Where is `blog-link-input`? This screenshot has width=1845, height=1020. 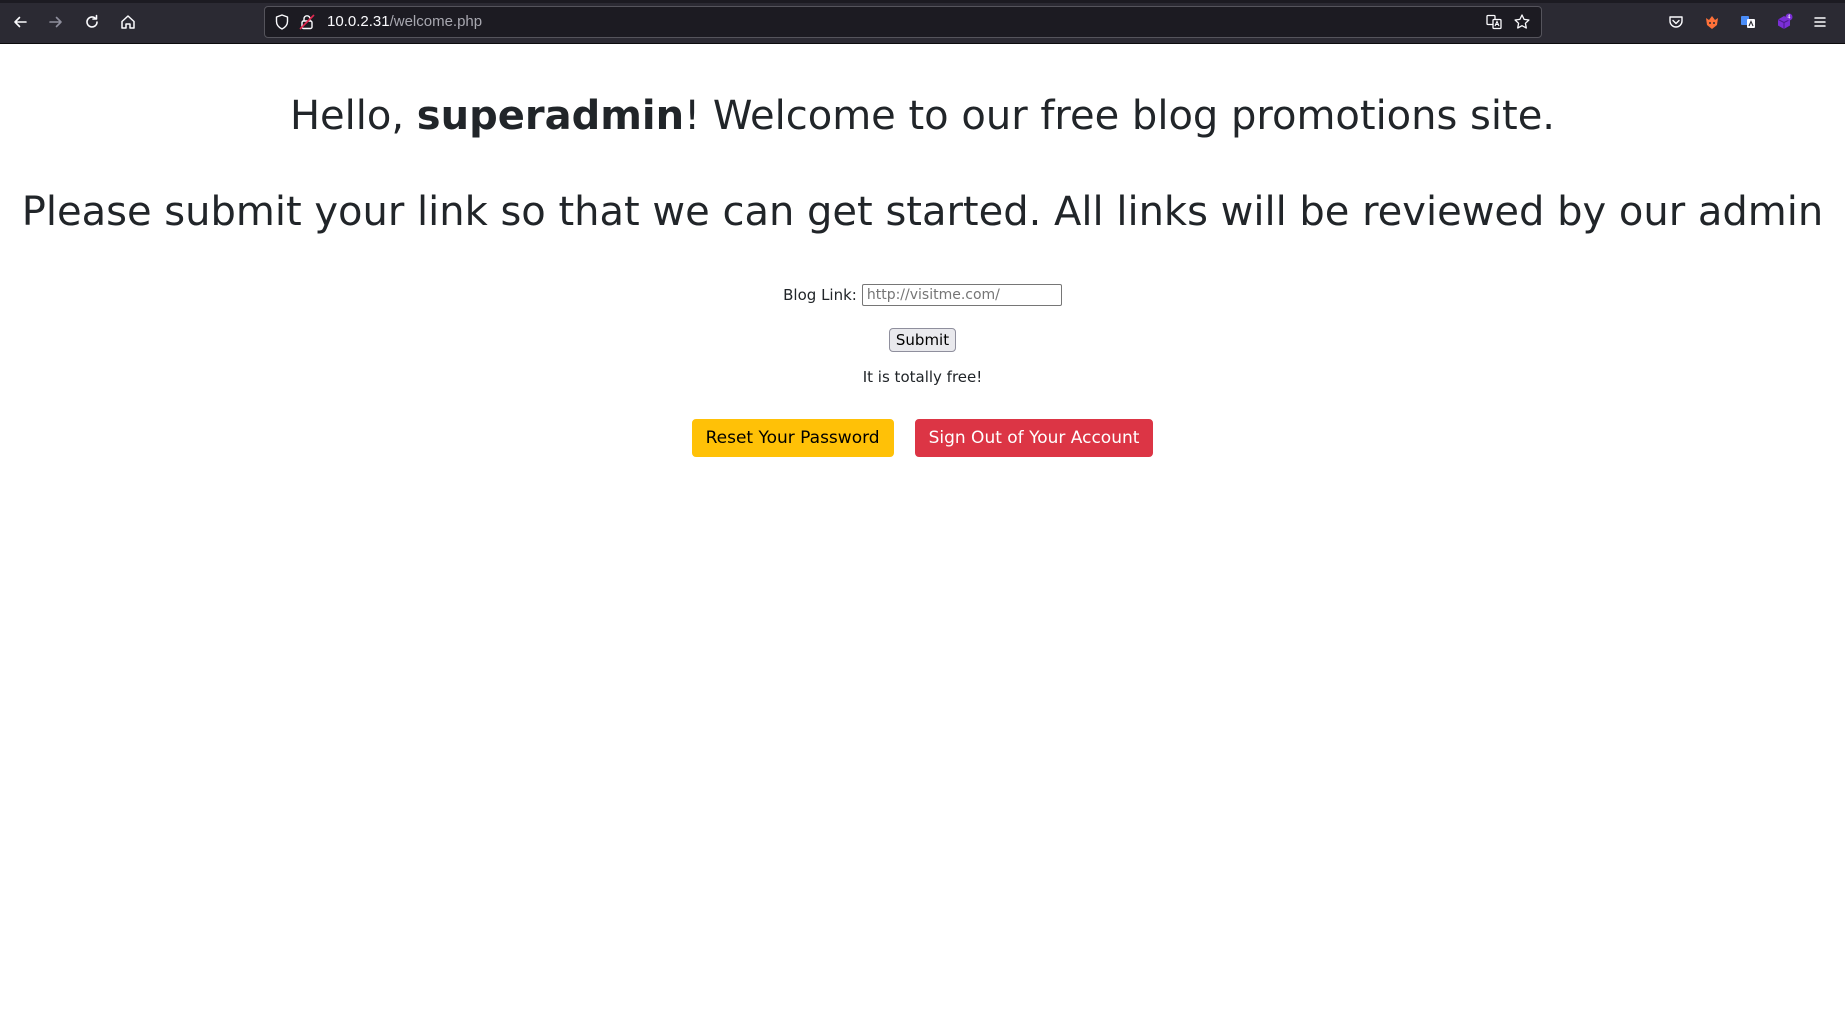
blog-link-input is located at coordinates (961, 295).